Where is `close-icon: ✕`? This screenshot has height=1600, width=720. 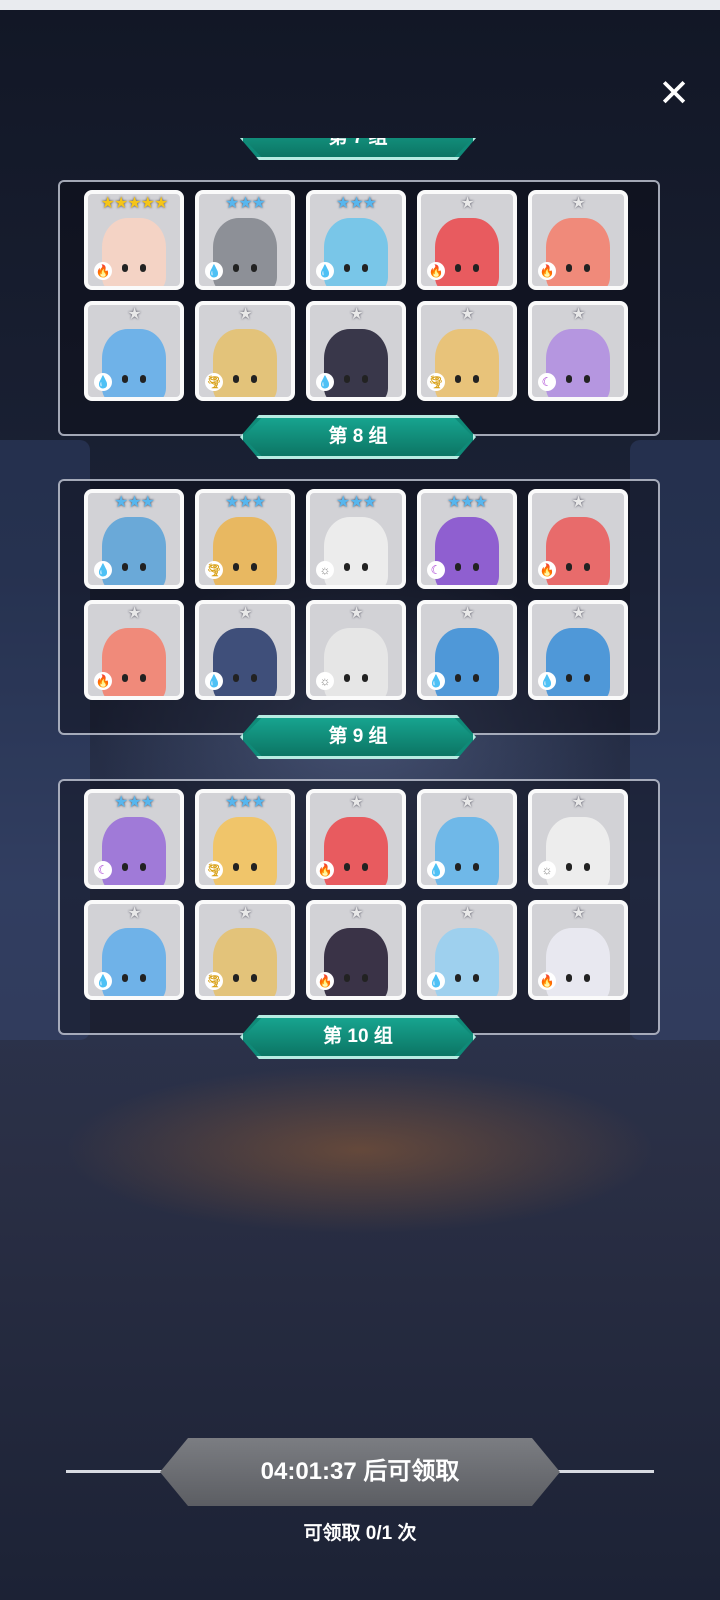
close-icon: ✕ is located at coordinates (674, 94).